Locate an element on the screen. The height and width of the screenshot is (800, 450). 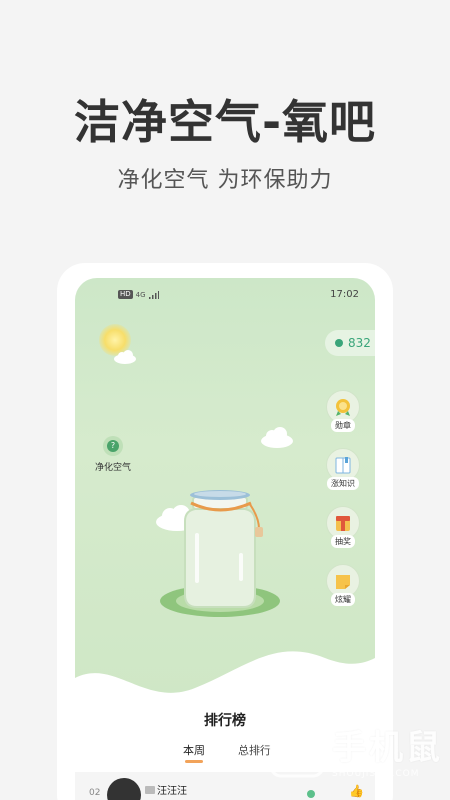
hero-subtitle: 净化空气 为环保助力 is located at coordinates (225, 180).